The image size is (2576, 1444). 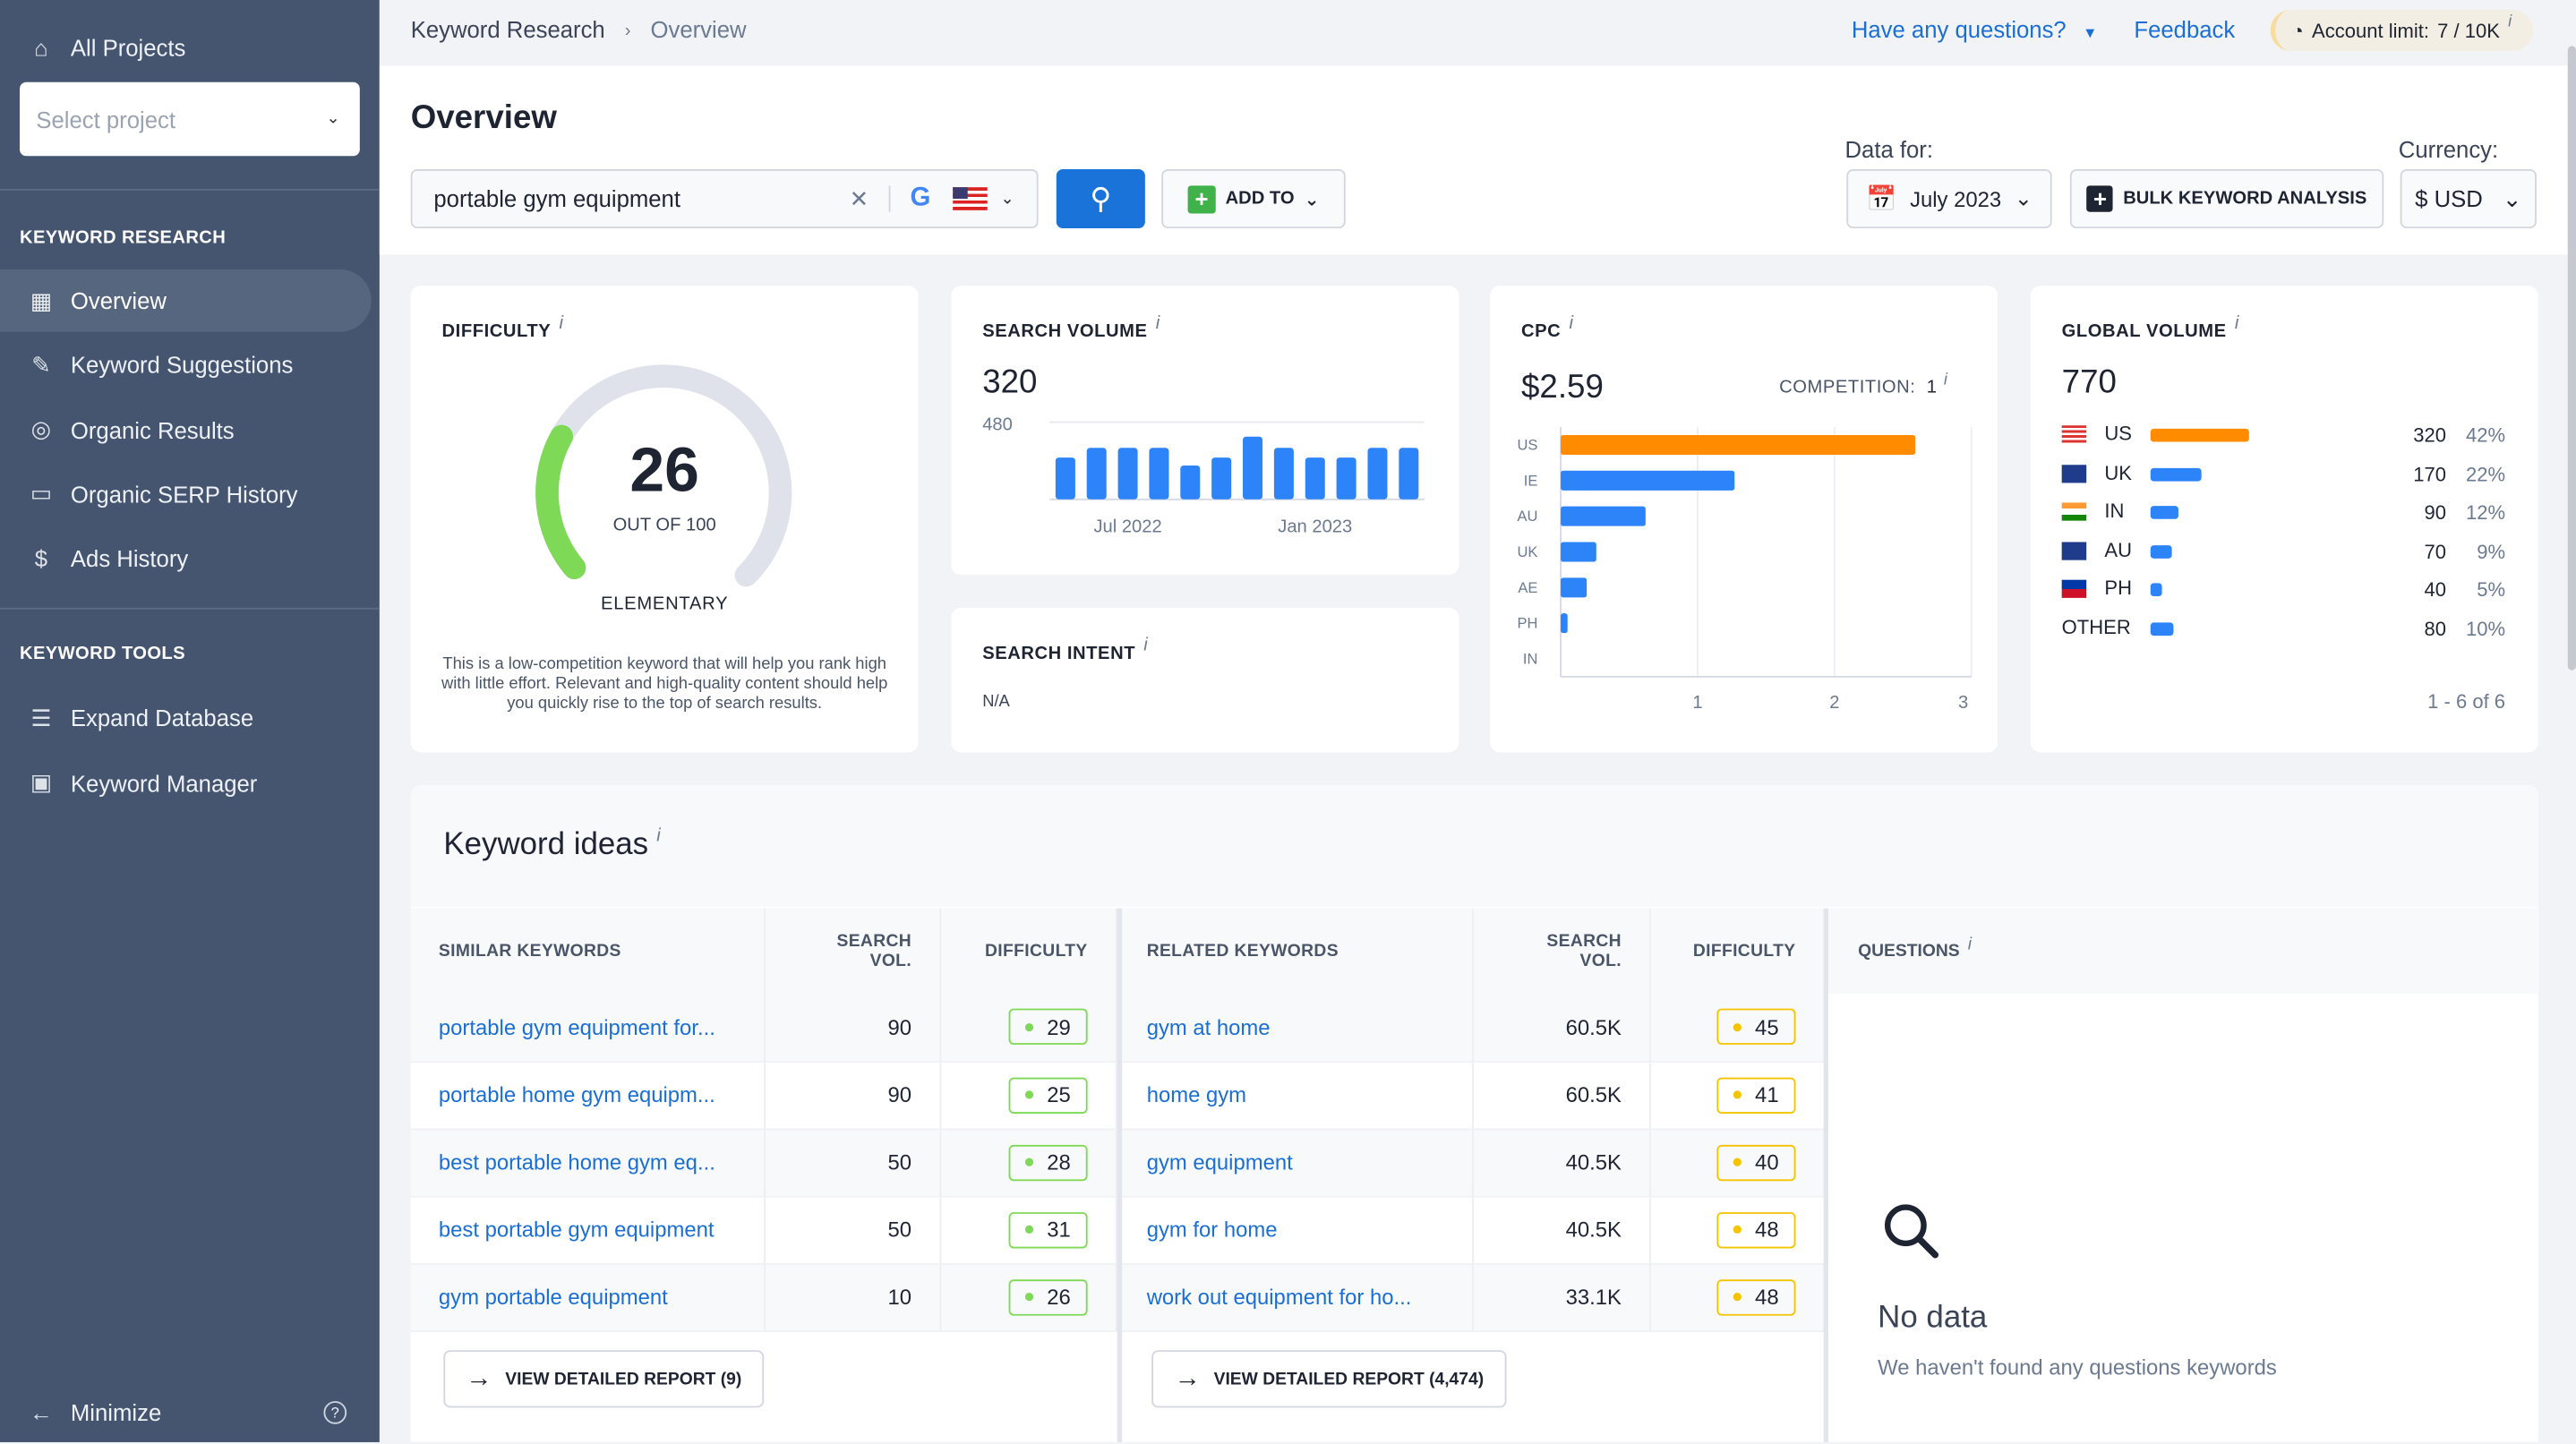 I want to click on difficulty-badge: 26, so click(x=1048, y=1296).